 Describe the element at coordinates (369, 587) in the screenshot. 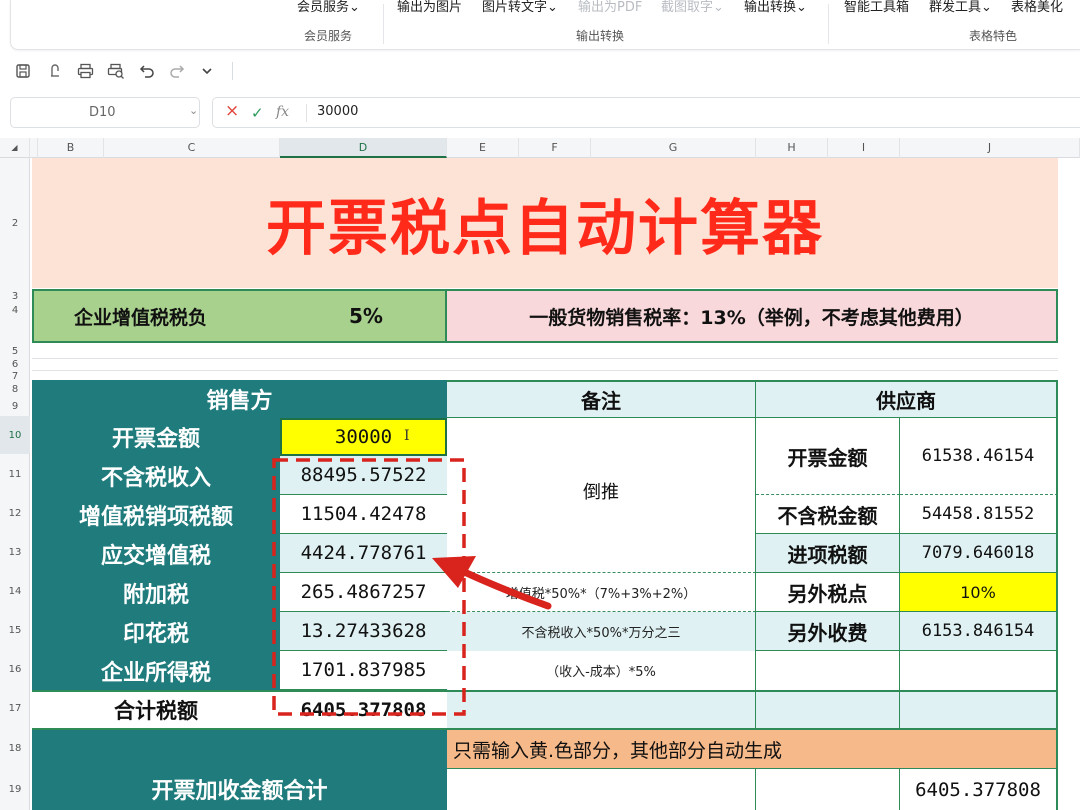

I see `dashed-highlight-box` at that location.